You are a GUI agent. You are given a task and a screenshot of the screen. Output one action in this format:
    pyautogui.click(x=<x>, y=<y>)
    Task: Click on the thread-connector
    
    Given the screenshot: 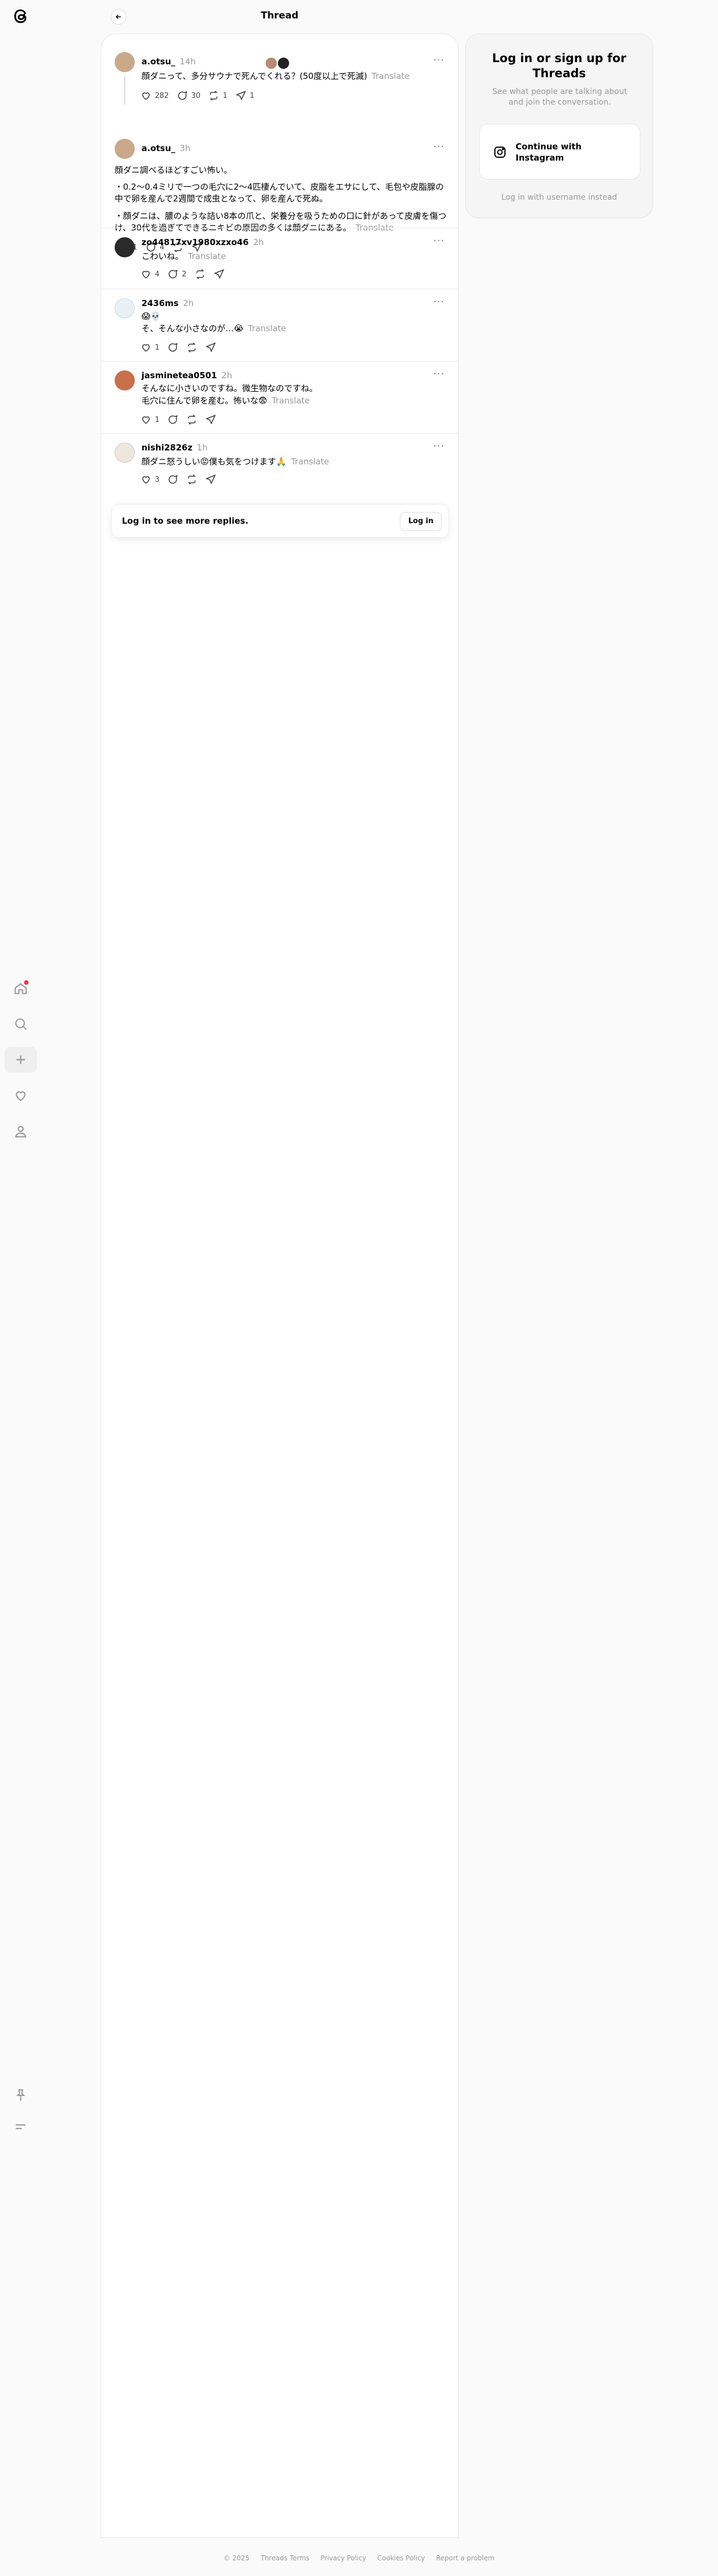 What is the action you would take?
    pyautogui.click(x=124, y=91)
    